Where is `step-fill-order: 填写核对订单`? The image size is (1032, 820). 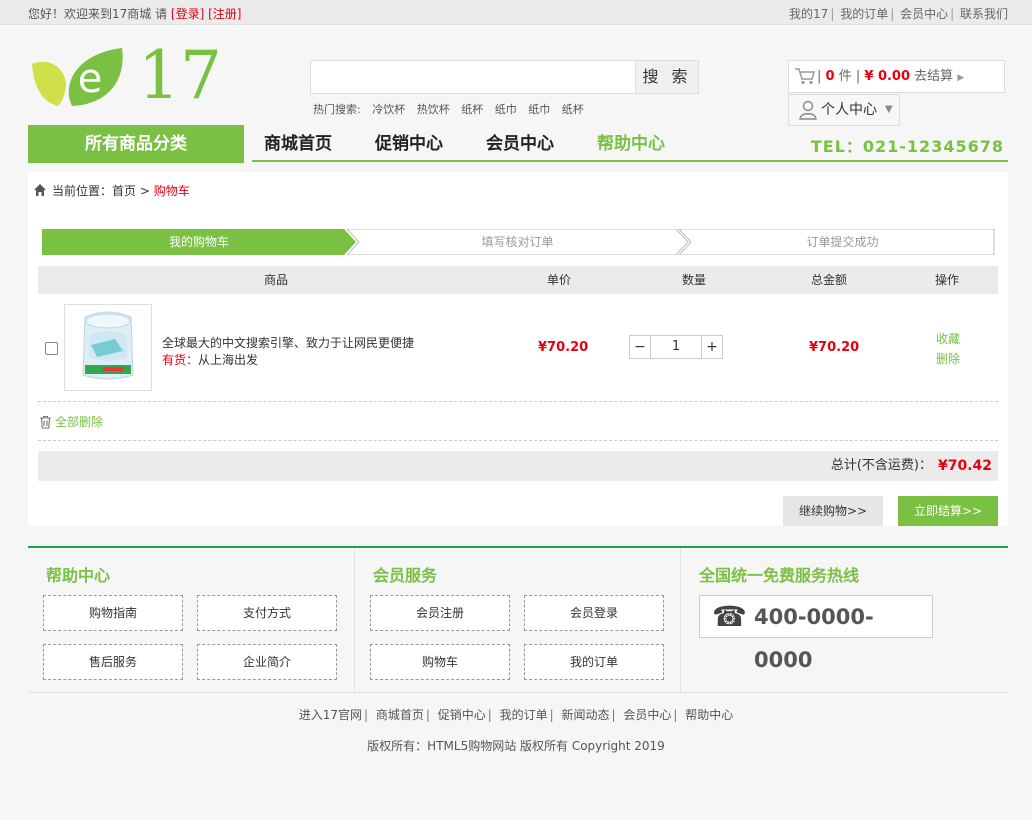
step-fill-order: 填写核对订单 is located at coordinates (517, 242).